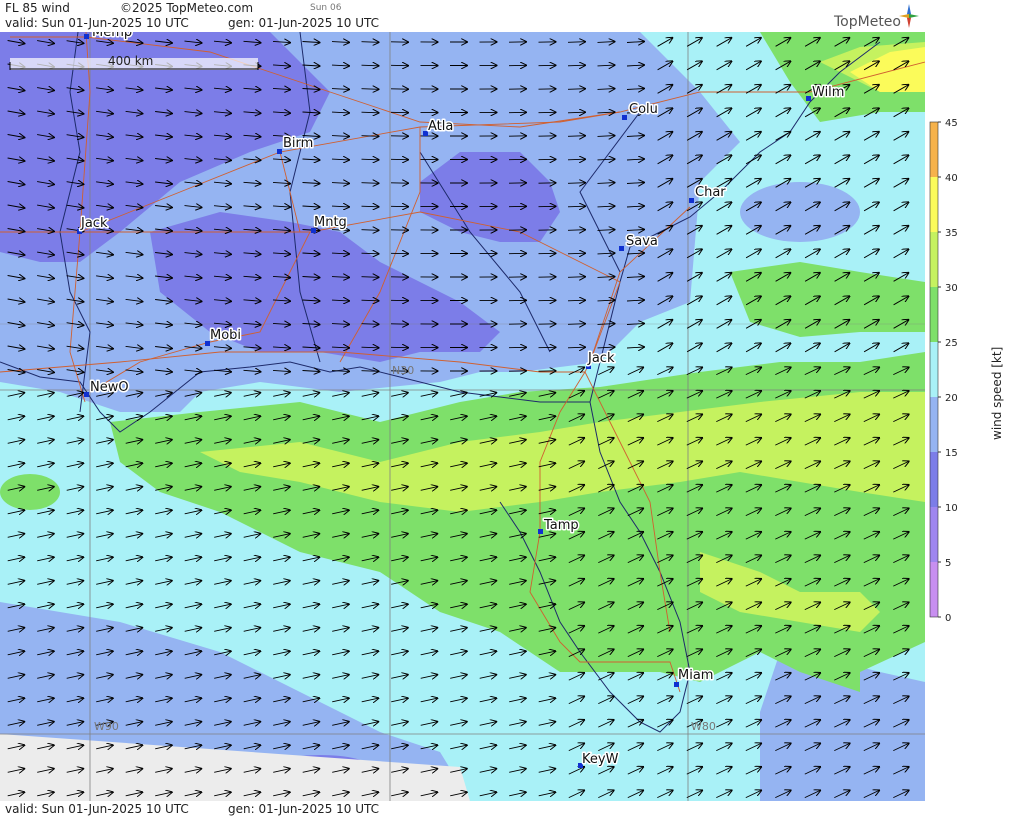 The height and width of the screenshot is (821, 1017). Describe the element at coordinates (106, 726) in the screenshot. I see `grid-label-w90: W90` at that location.